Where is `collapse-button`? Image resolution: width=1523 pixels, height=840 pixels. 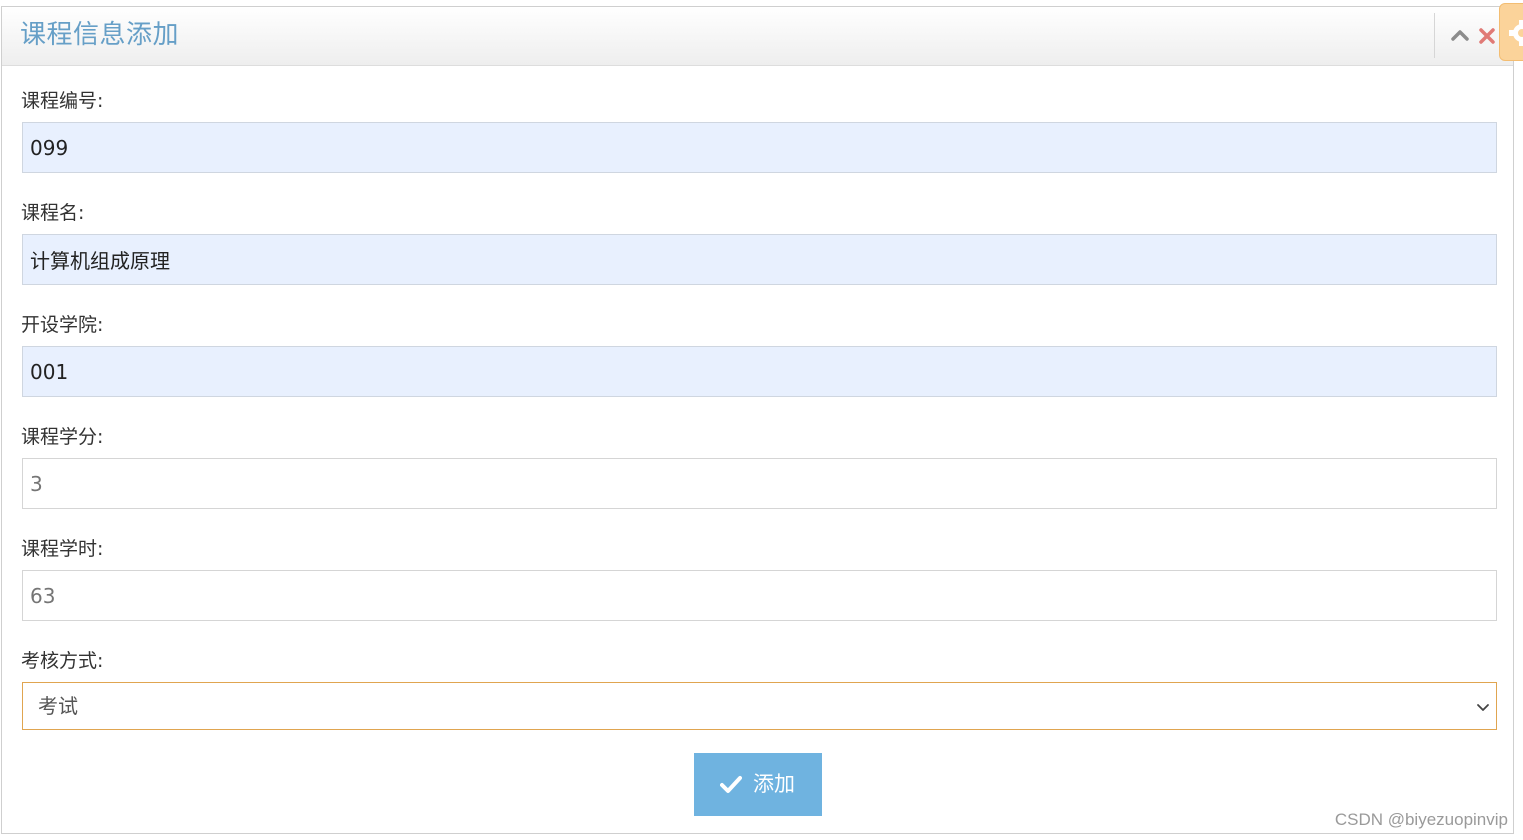
collapse-button is located at coordinates (1460, 35).